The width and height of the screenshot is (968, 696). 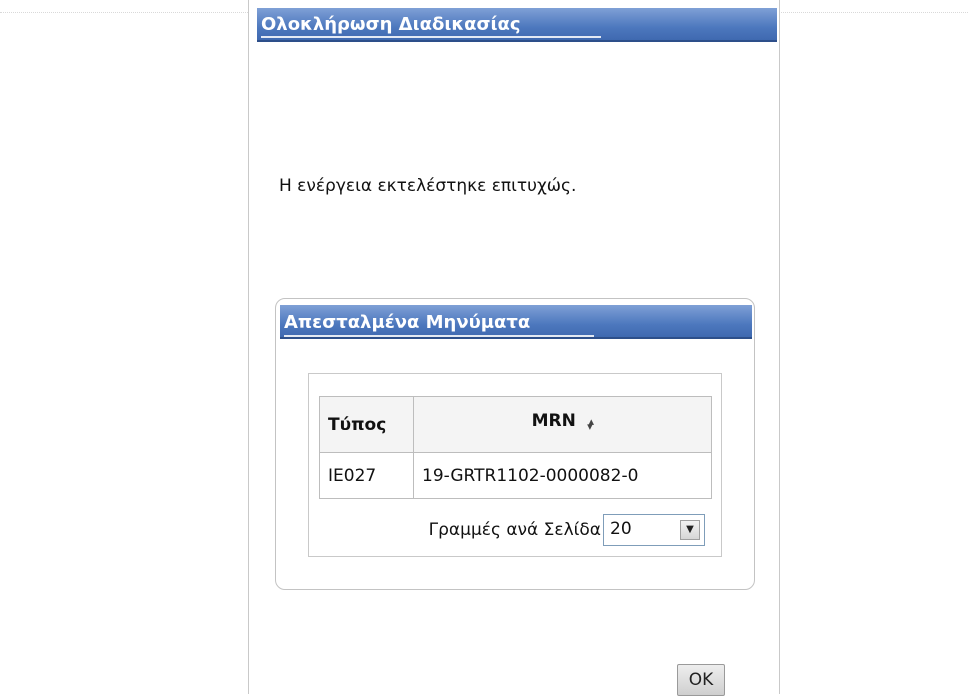 I want to click on column-header-mrn: MRN ▴▾, so click(x=562, y=424).